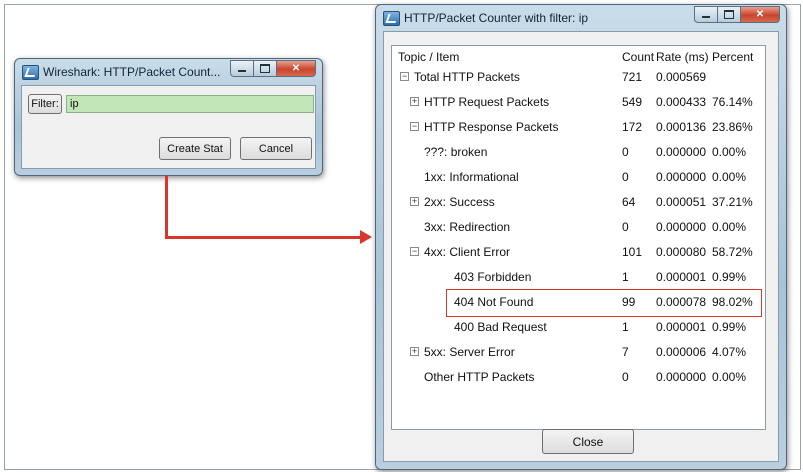 The image size is (803, 472). What do you see at coordinates (190, 104) in the screenshot?
I see `filter-input: ip` at bounding box center [190, 104].